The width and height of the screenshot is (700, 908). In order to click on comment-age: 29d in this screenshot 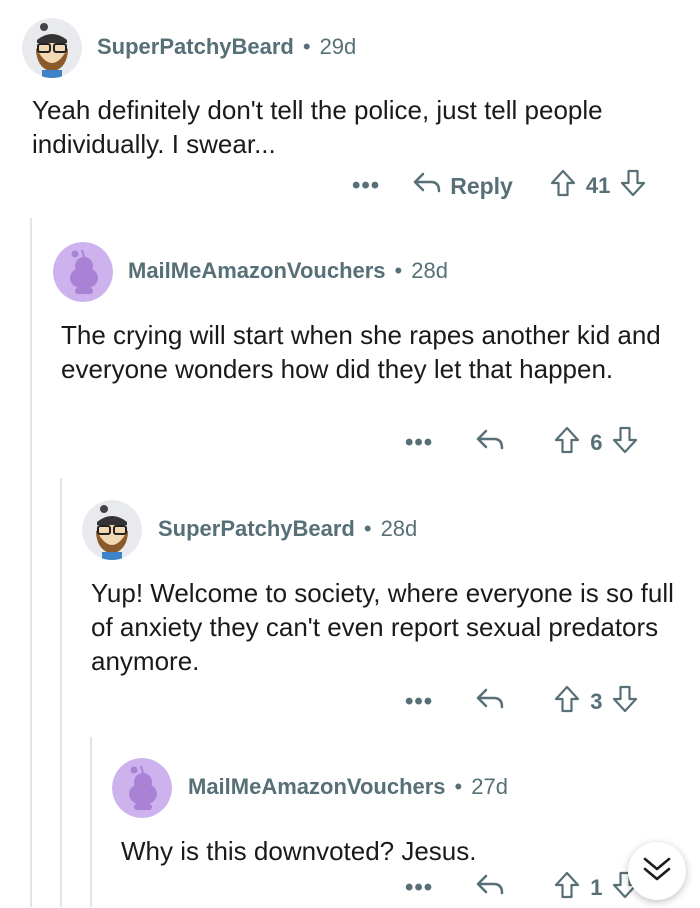, I will do `click(338, 46)`.